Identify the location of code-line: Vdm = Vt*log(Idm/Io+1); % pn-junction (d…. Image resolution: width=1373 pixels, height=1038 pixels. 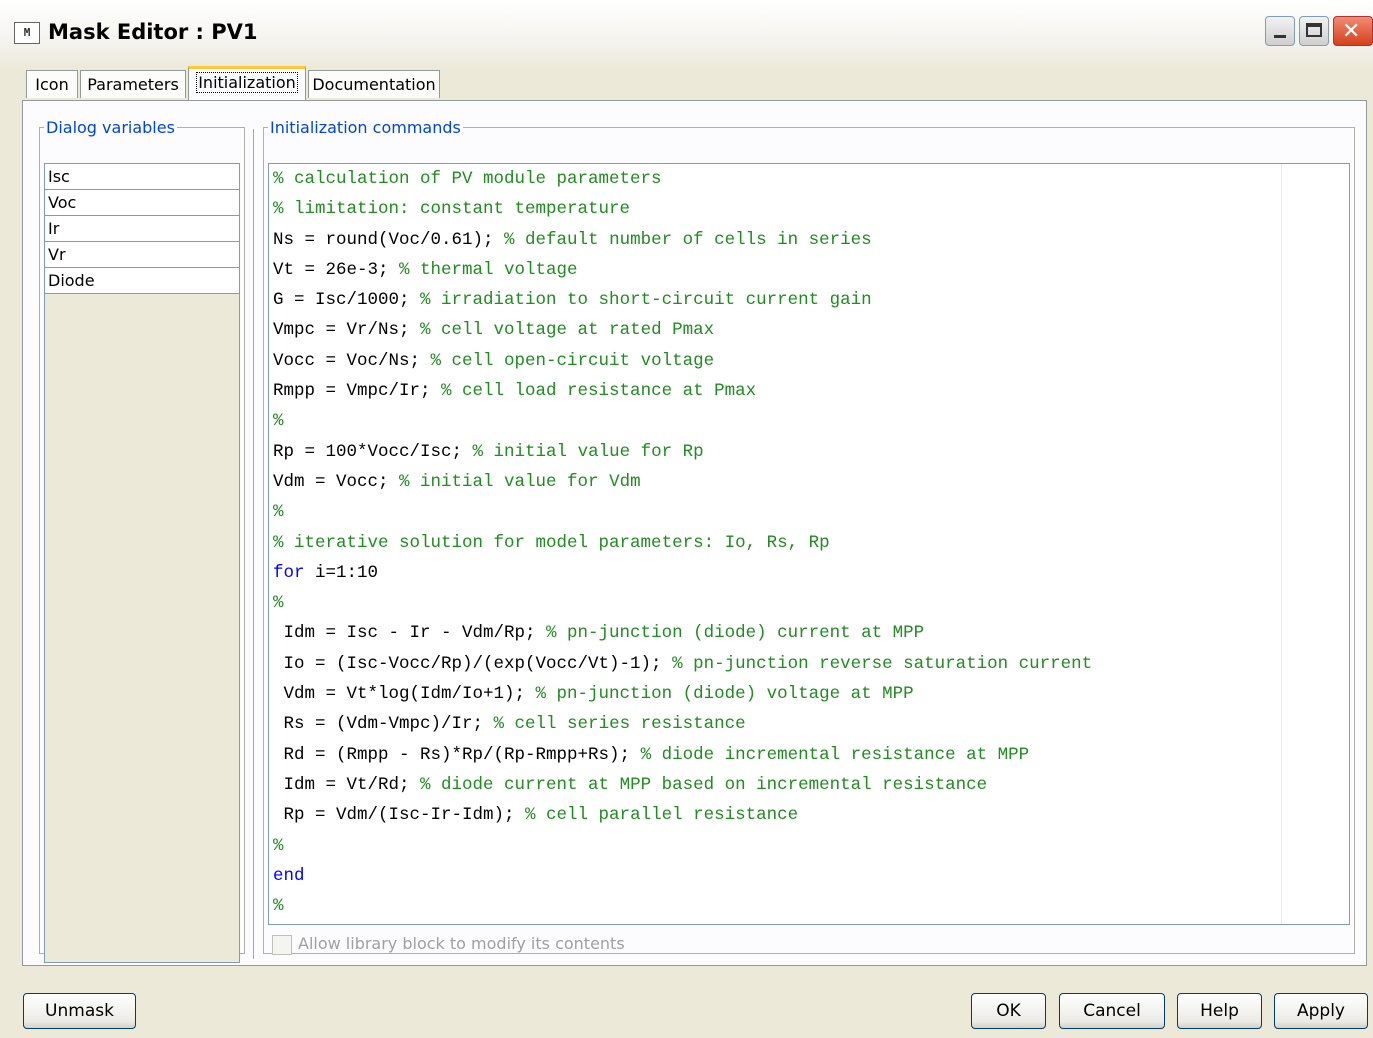
(809, 694).